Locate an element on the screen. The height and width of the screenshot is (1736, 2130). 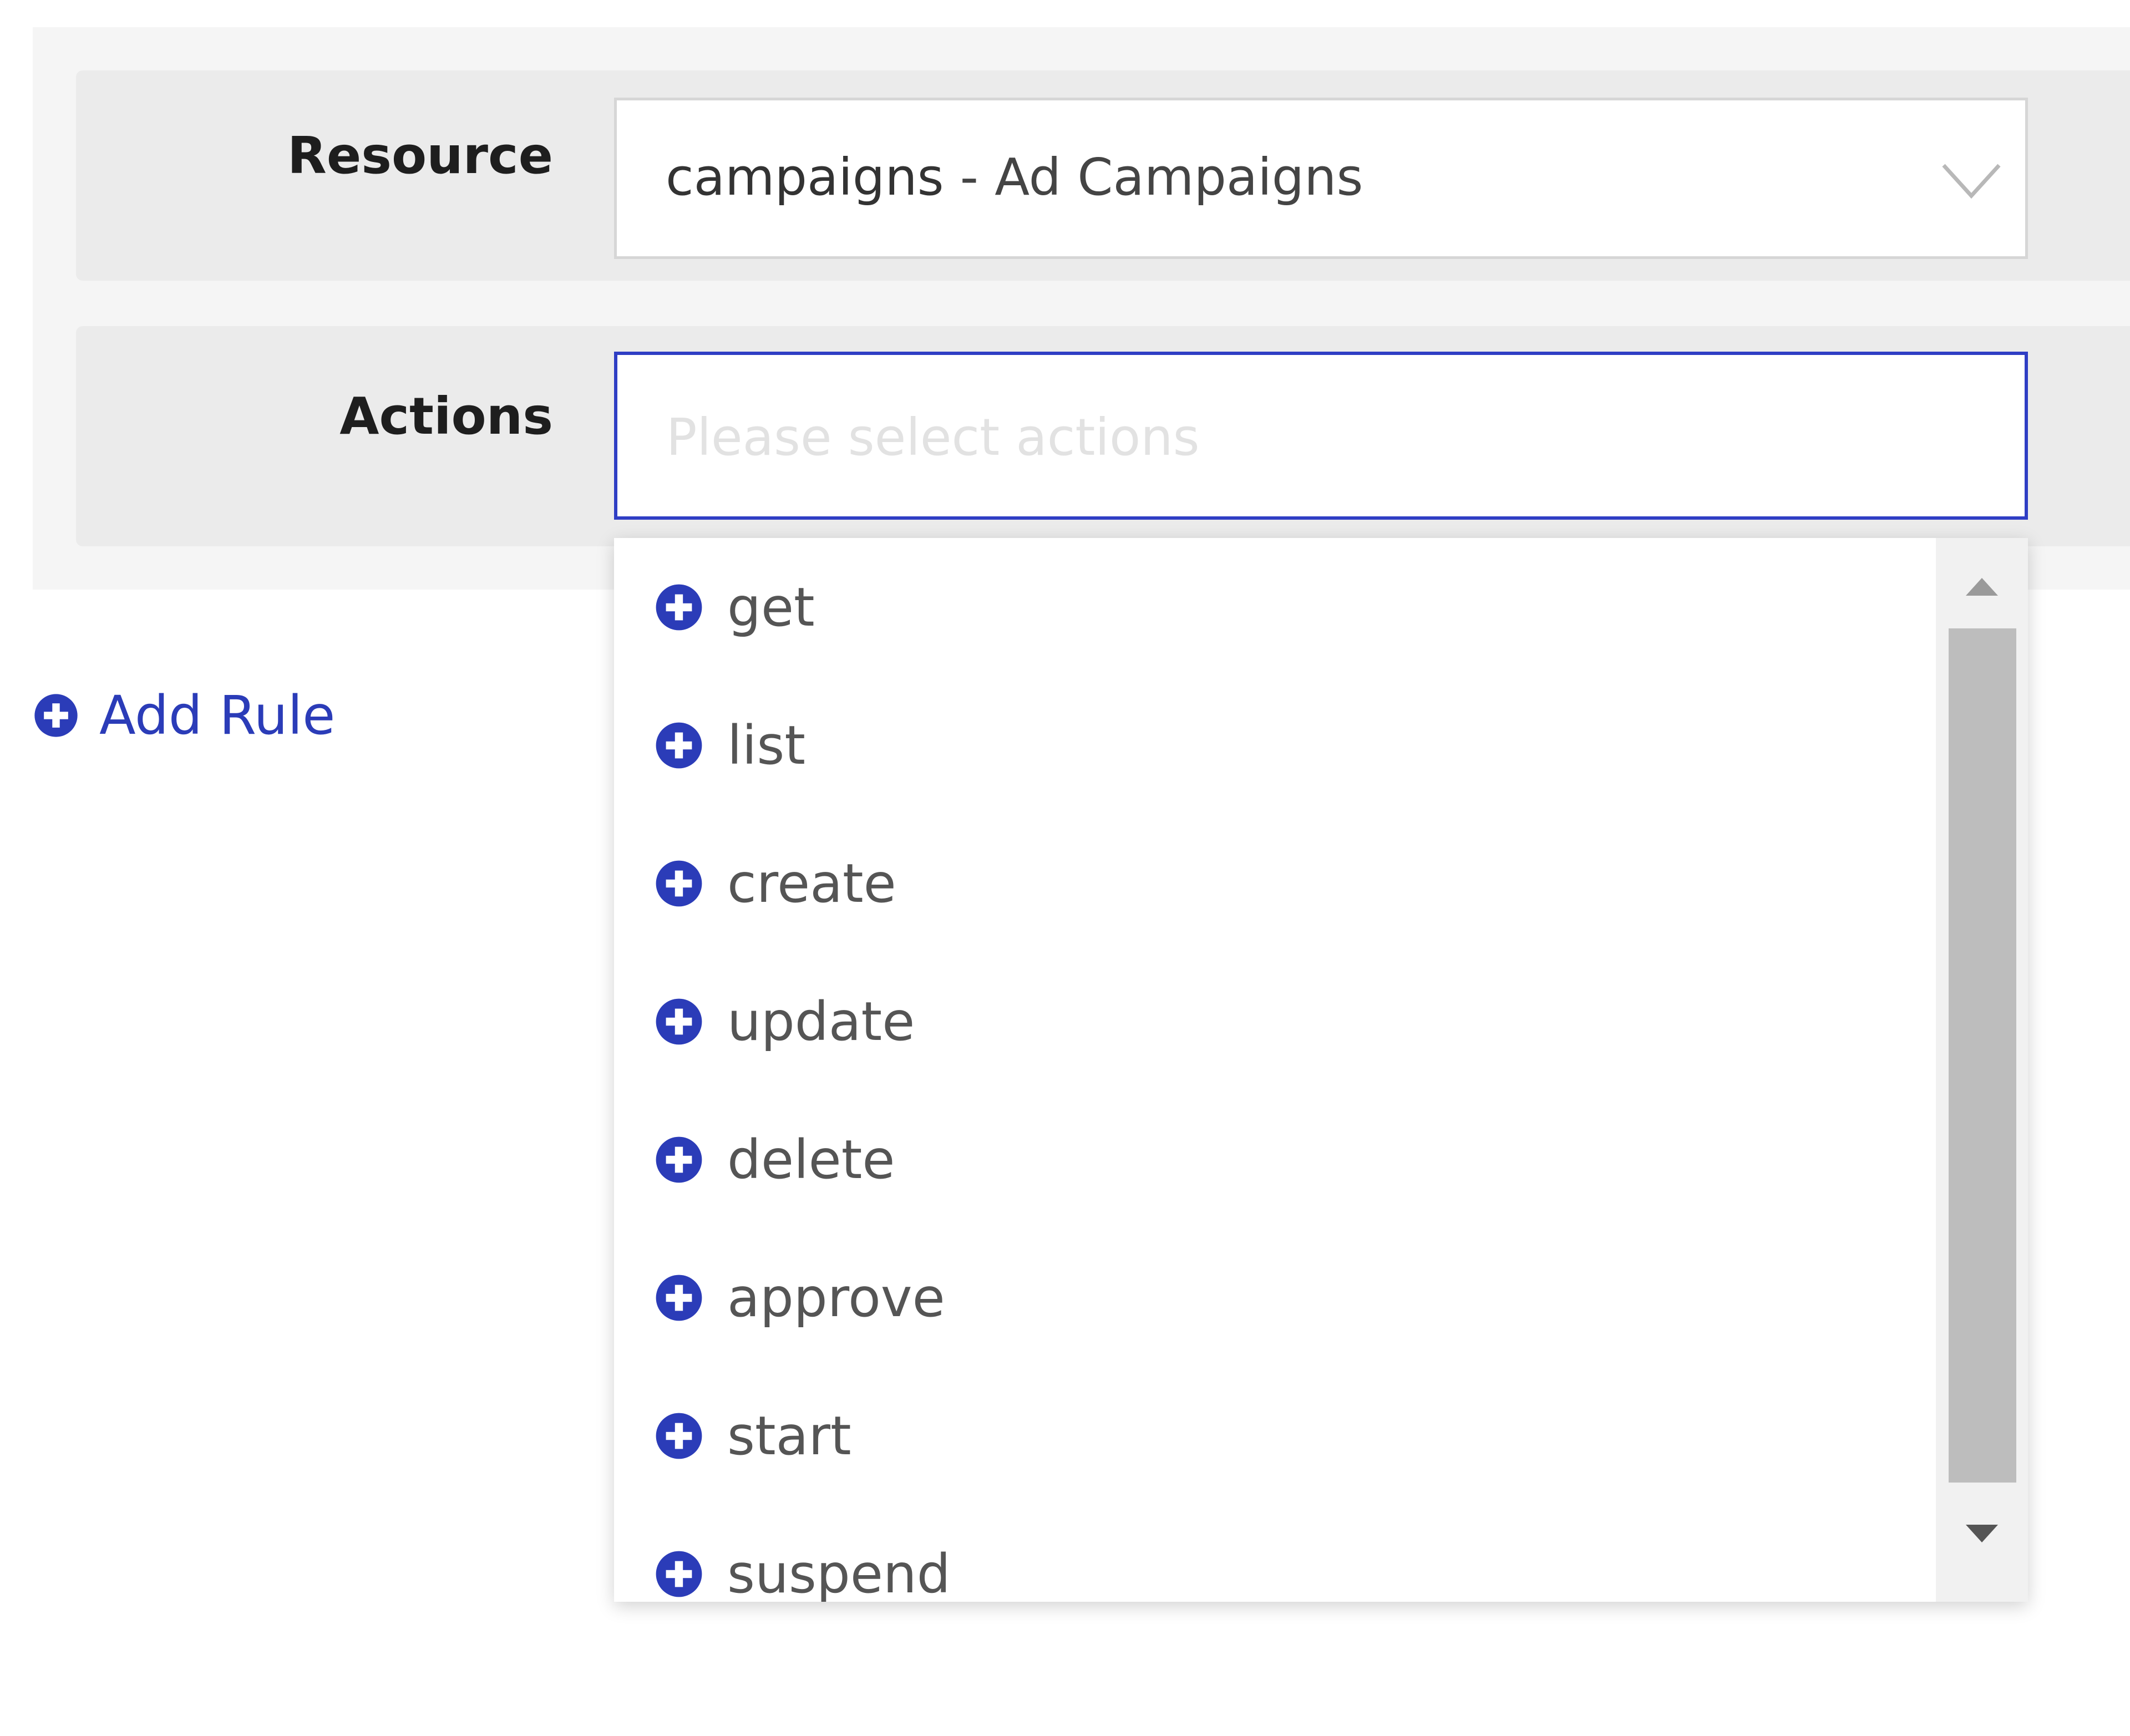
scroll-down-arrow-icon is located at coordinates (1982, 1533).